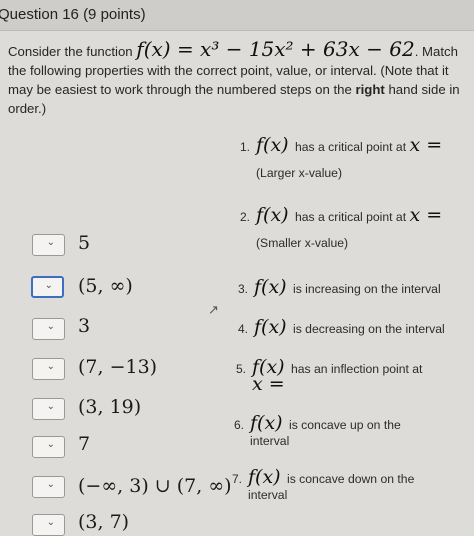  Describe the element at coordinates (323, 484) in the screenshot. I see `property-7: 7. f(x) is concave down on the interval` at that location.